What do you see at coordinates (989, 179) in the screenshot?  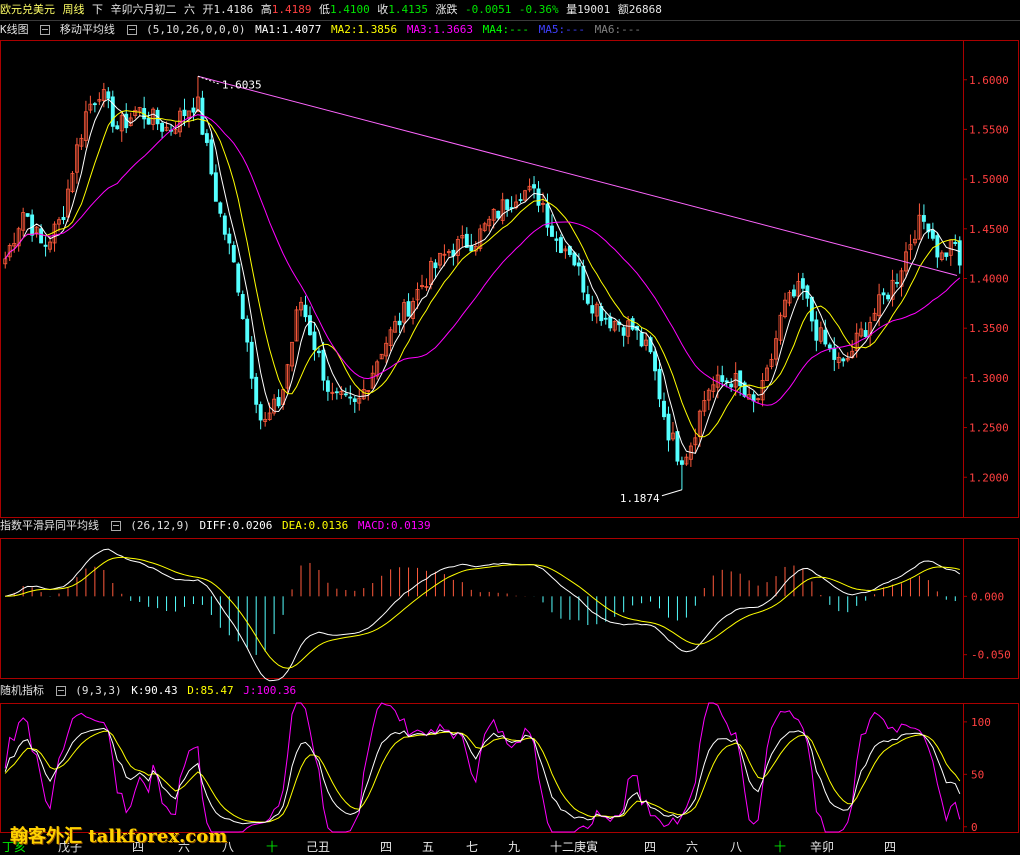 I see `y-tick-label: 1.5000` at bounding box center [989, 179].